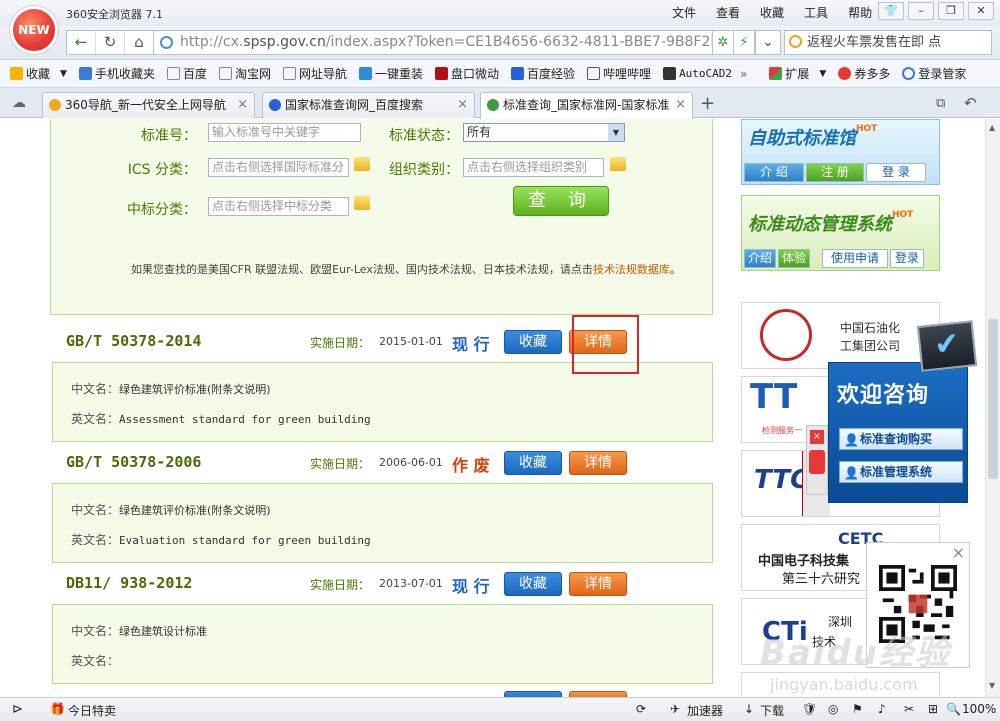 The width and height of the screenshot is (1000, 721). Describe the element at coordinates (802, 138) in the screenshot. I see `self-service-title: 自助式标准馆` at that location.